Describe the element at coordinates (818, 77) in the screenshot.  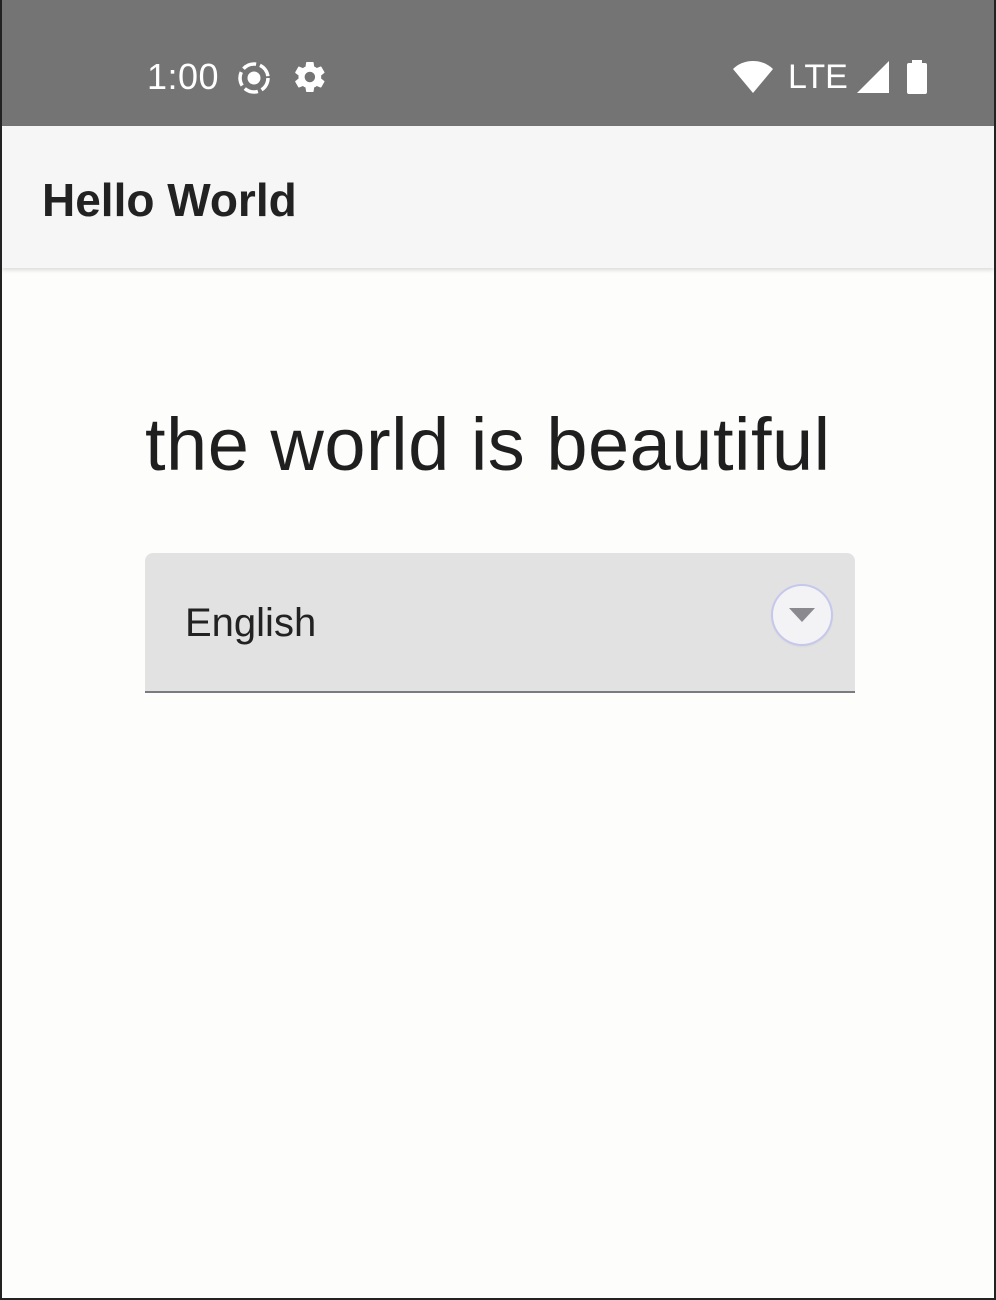
I see `network-type-label: LTE` at that location.